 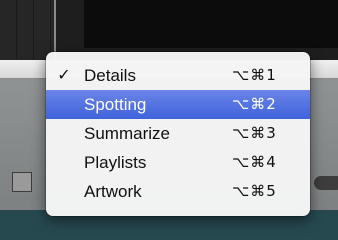 I want to click on menu-item-shortcut: ⌥⌘4, so click(x=254, y=162).